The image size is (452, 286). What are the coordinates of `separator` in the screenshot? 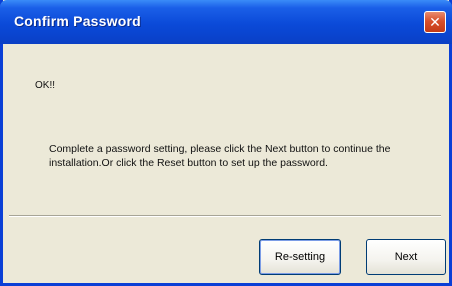 It's located at (225, 216).